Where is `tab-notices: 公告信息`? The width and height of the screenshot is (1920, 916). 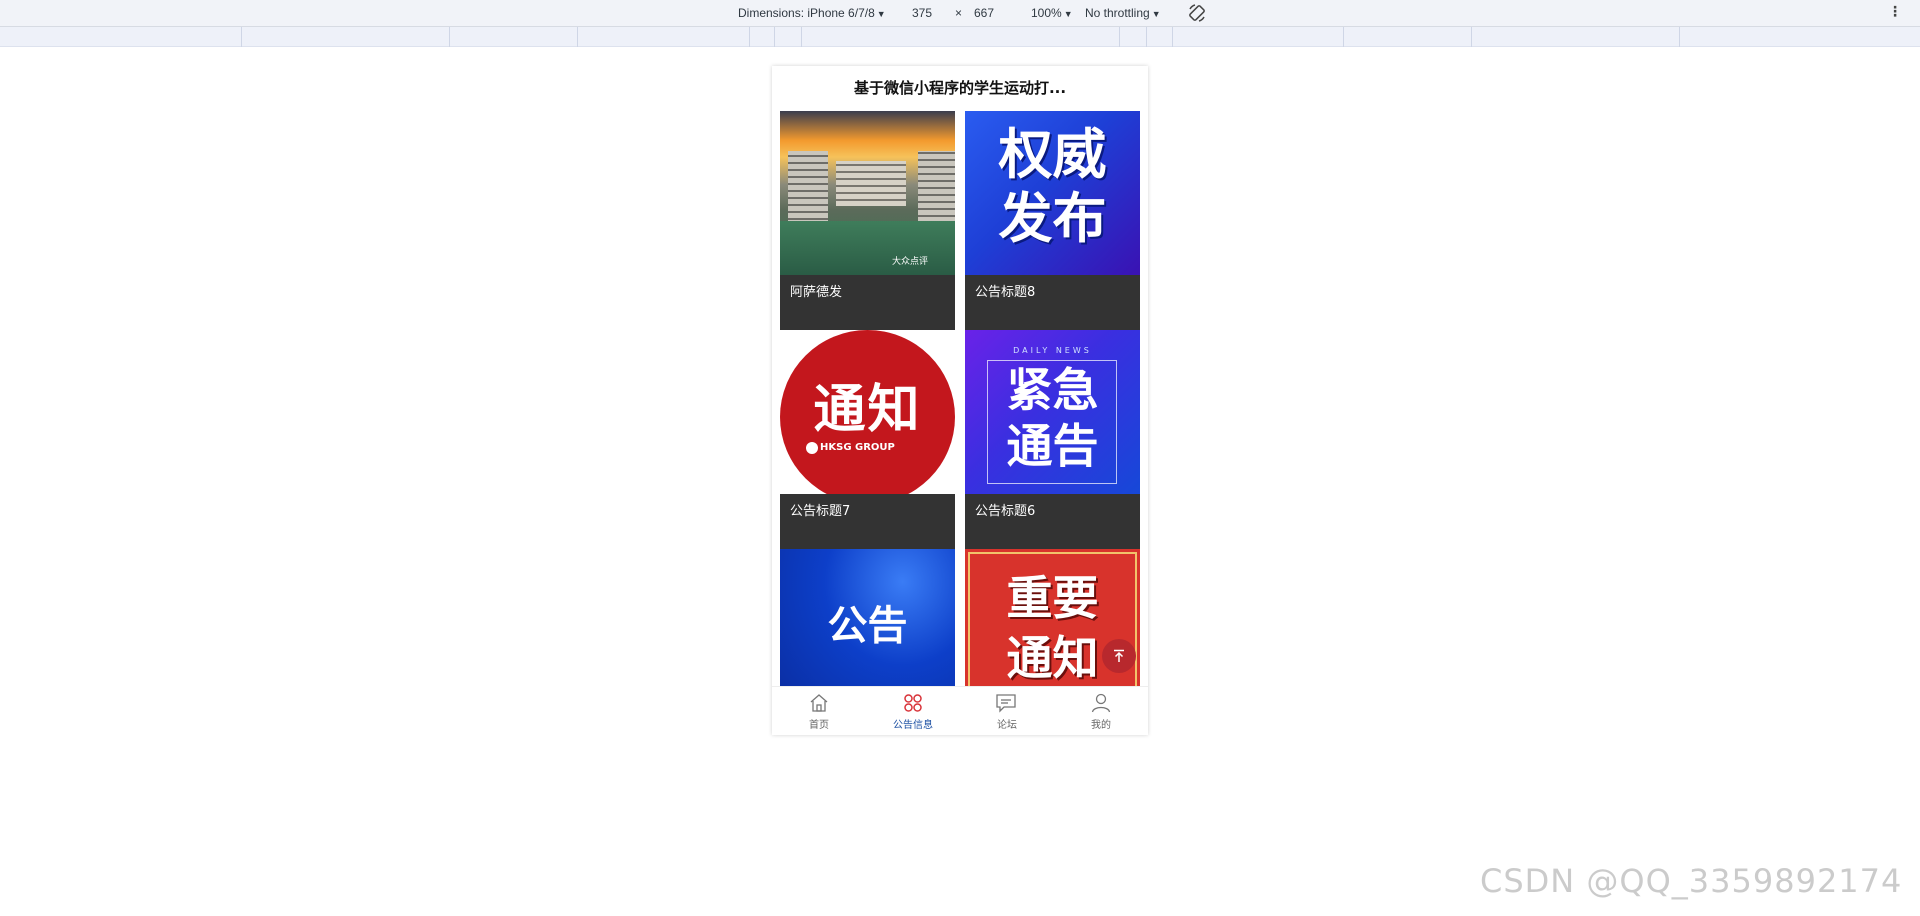
tab-notices: 公告信息 is located at coordinates (913, 711).